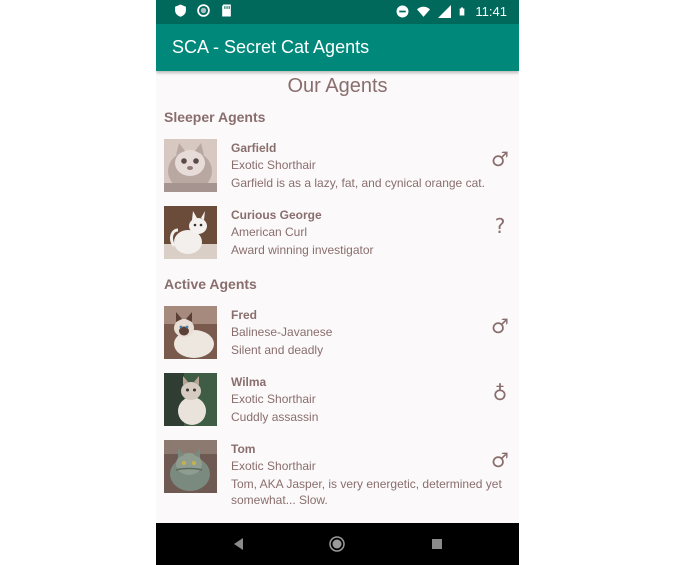 The width and height of the screenshot is (676, 565). Describe the element at coordinates (462, 11) in the screenshot. I see `battery-icon` at that location.